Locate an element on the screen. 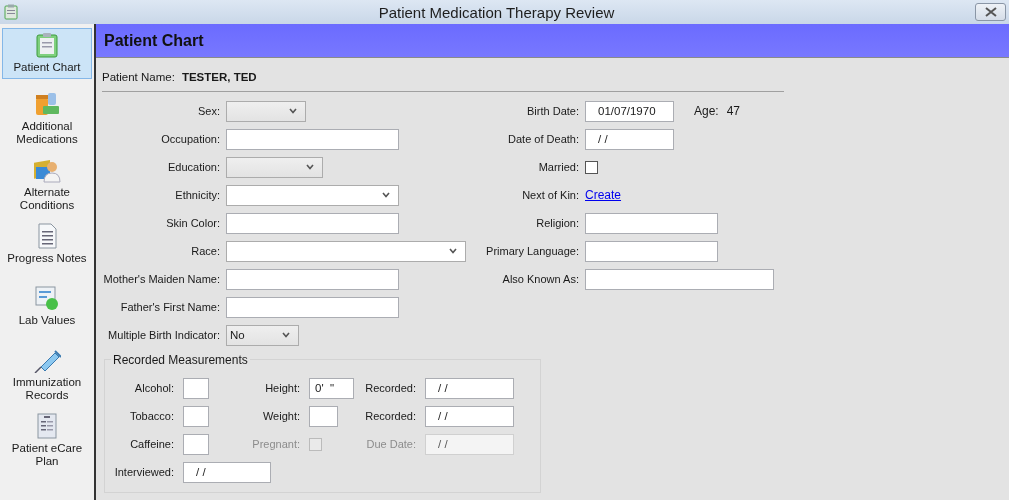 This screenshot has width=1009, height=500. field-label: Weight: is located at coordinates (280, 416).